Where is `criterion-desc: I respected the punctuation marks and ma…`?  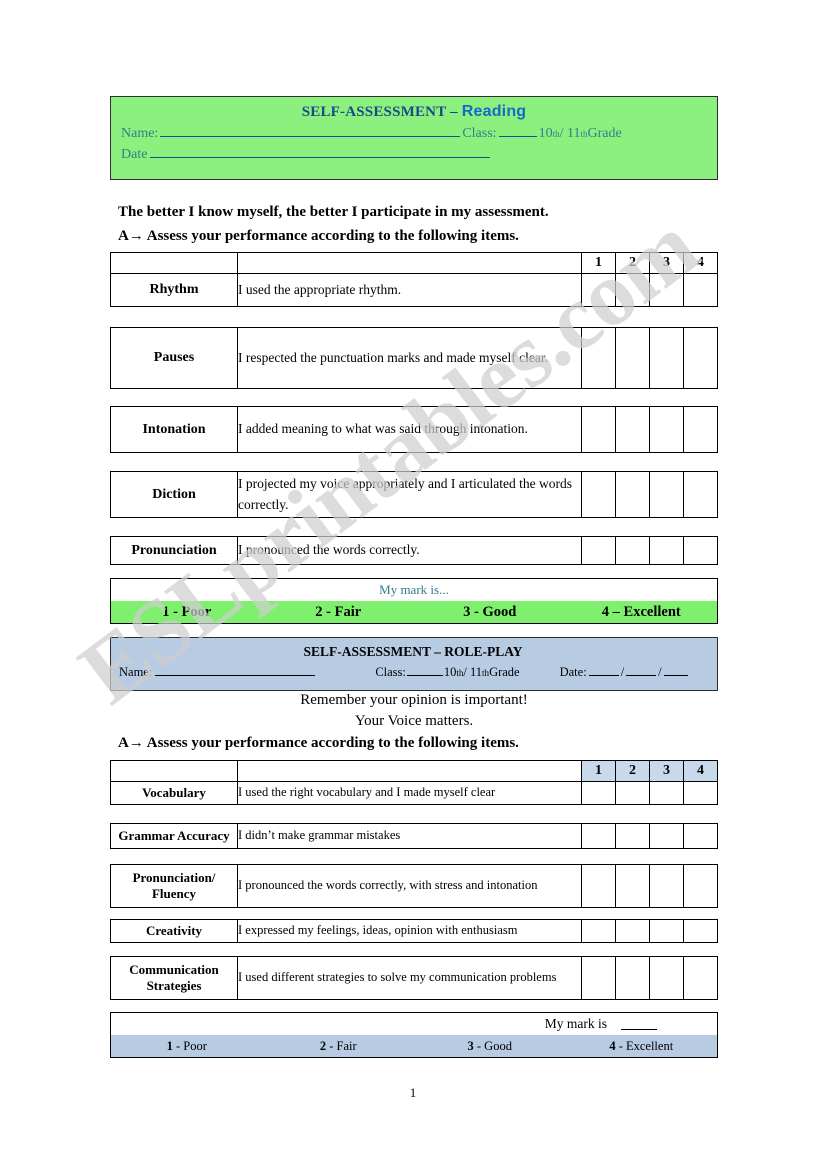
criterion-desc: I respected the punctuation marks and ma… is located at coordinates (409, 358).